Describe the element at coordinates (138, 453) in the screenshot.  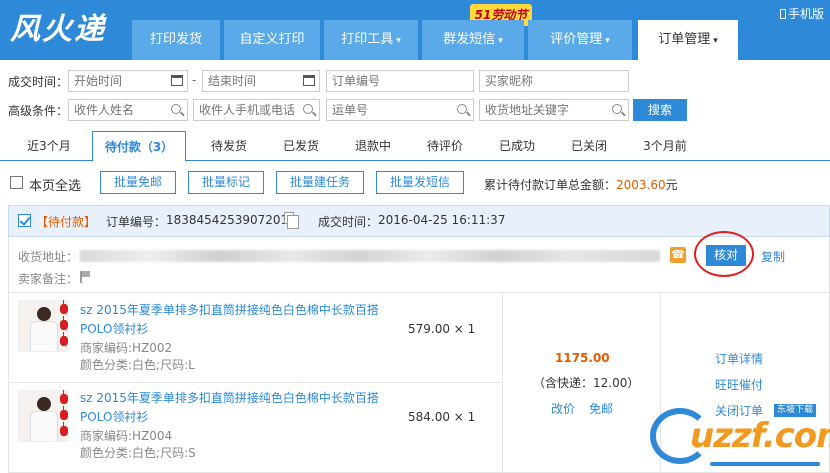
I see `product-spec: 颜色分类:白色;尺码:S` at that location.